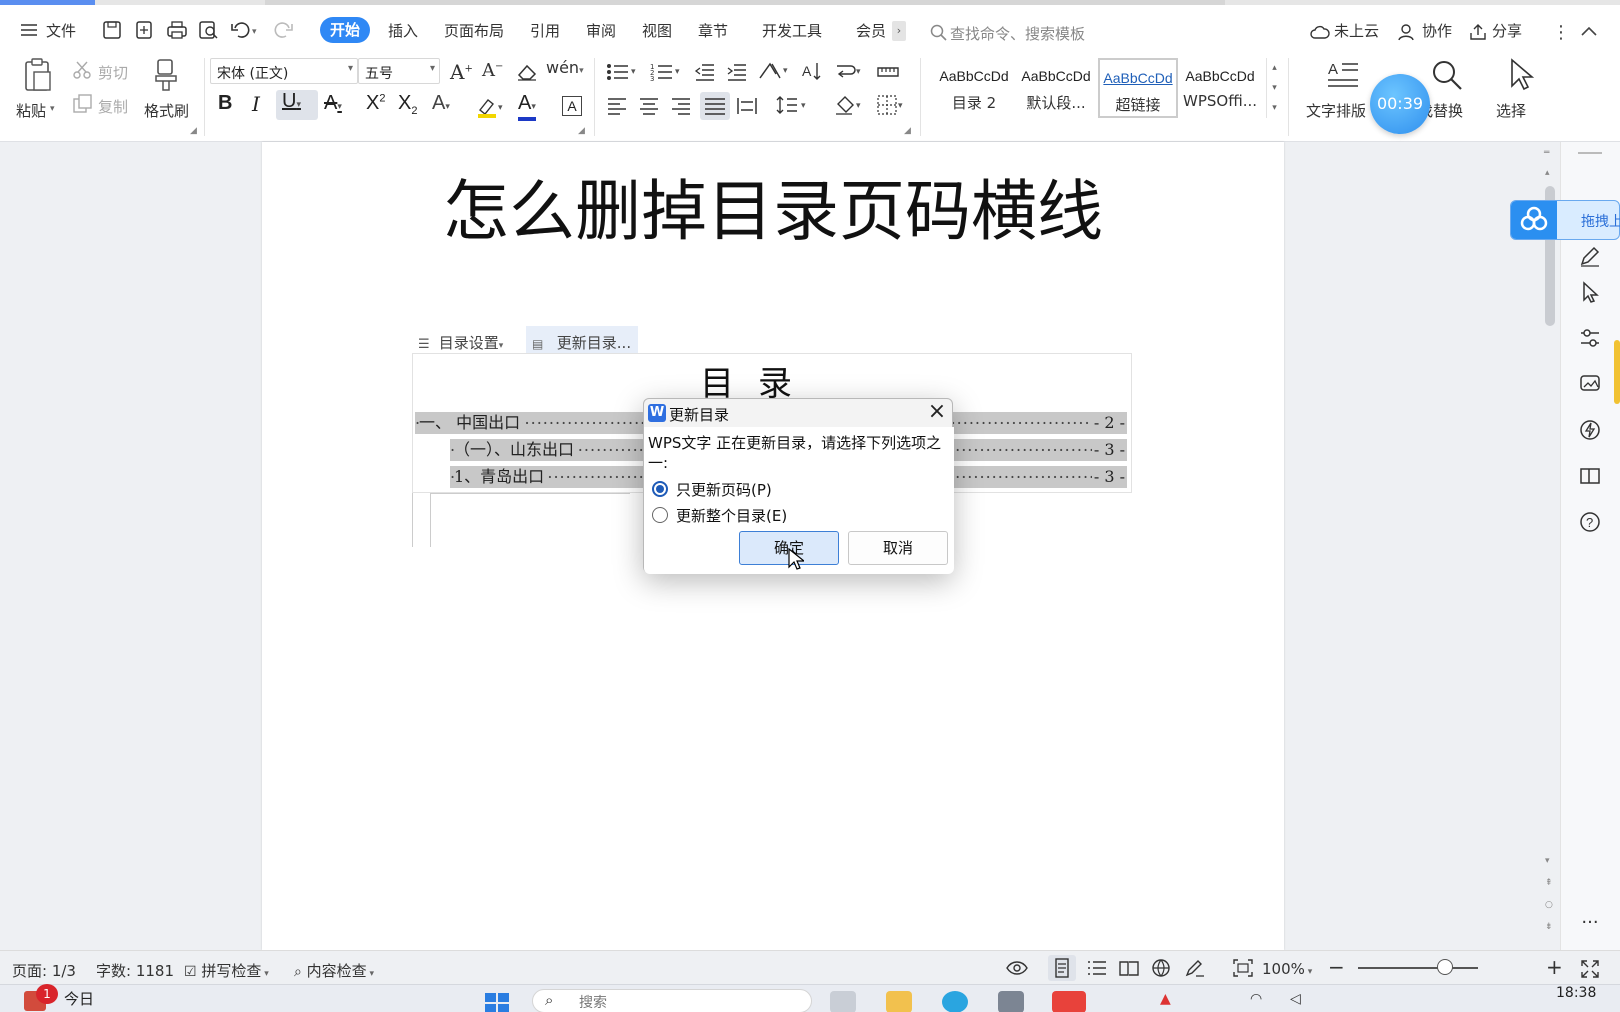  Describe the element at coordinates (937, 412) in the screenshot. I see `close-icon: ×` at that location.